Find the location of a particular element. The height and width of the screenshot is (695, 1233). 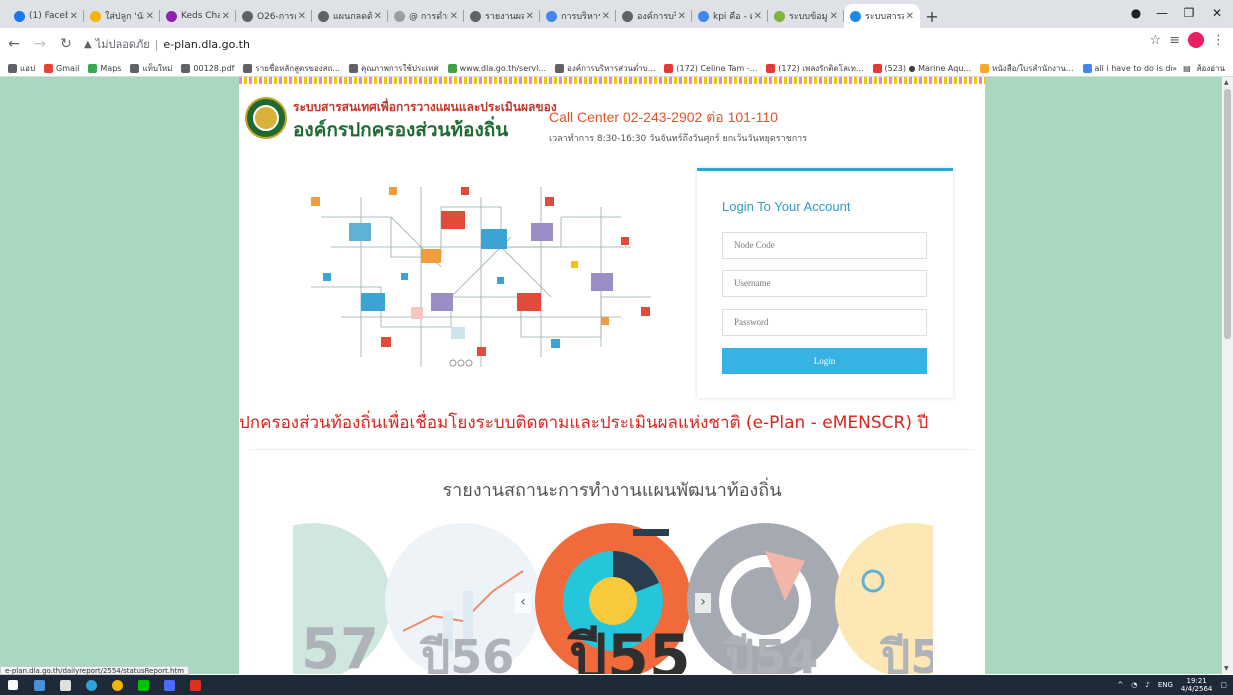

browser-tab: ใส่ปลูก 'นักปูก'✕ is located at coordinates (122, 16).